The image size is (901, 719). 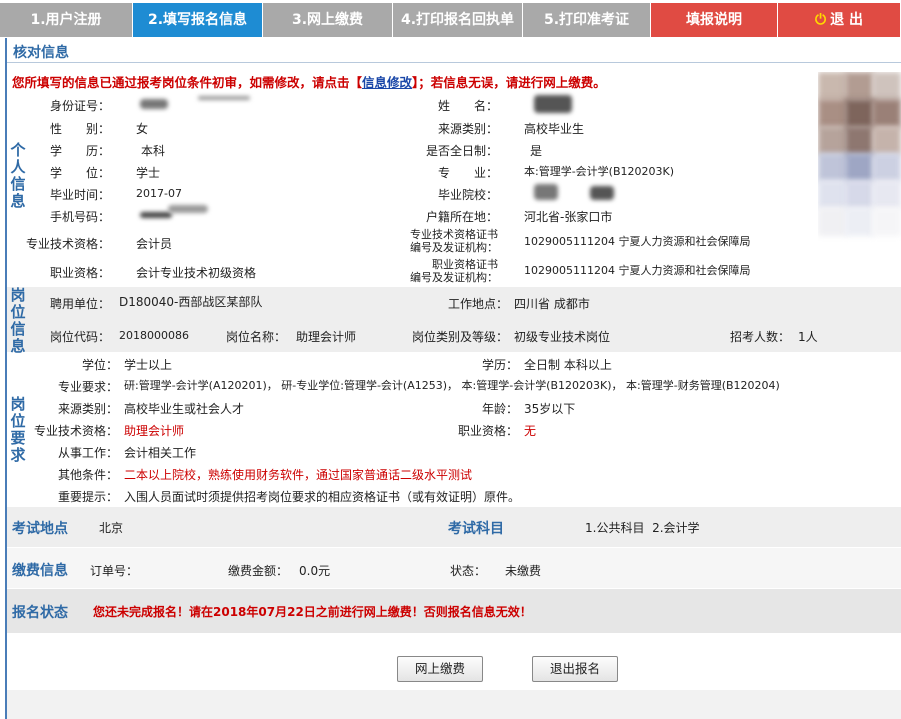 I want to click on tab-register: 1.用户注册, so click(x=66, y=20).